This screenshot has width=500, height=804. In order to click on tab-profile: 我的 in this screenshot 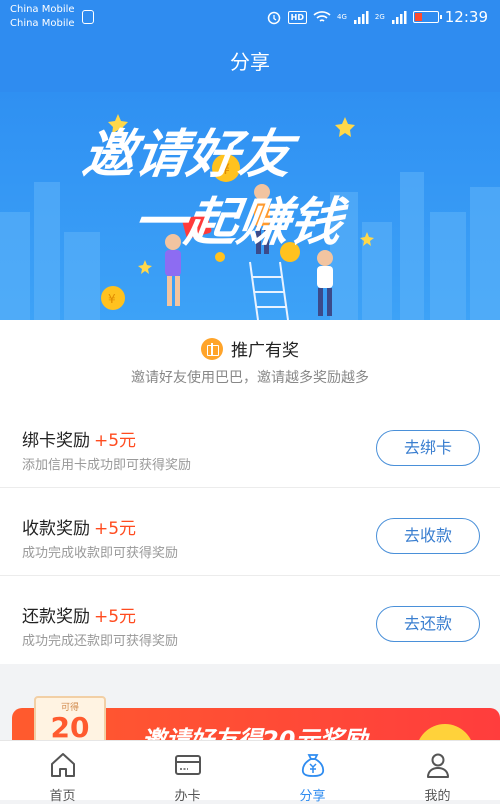, I will do `click(437, 772)`.